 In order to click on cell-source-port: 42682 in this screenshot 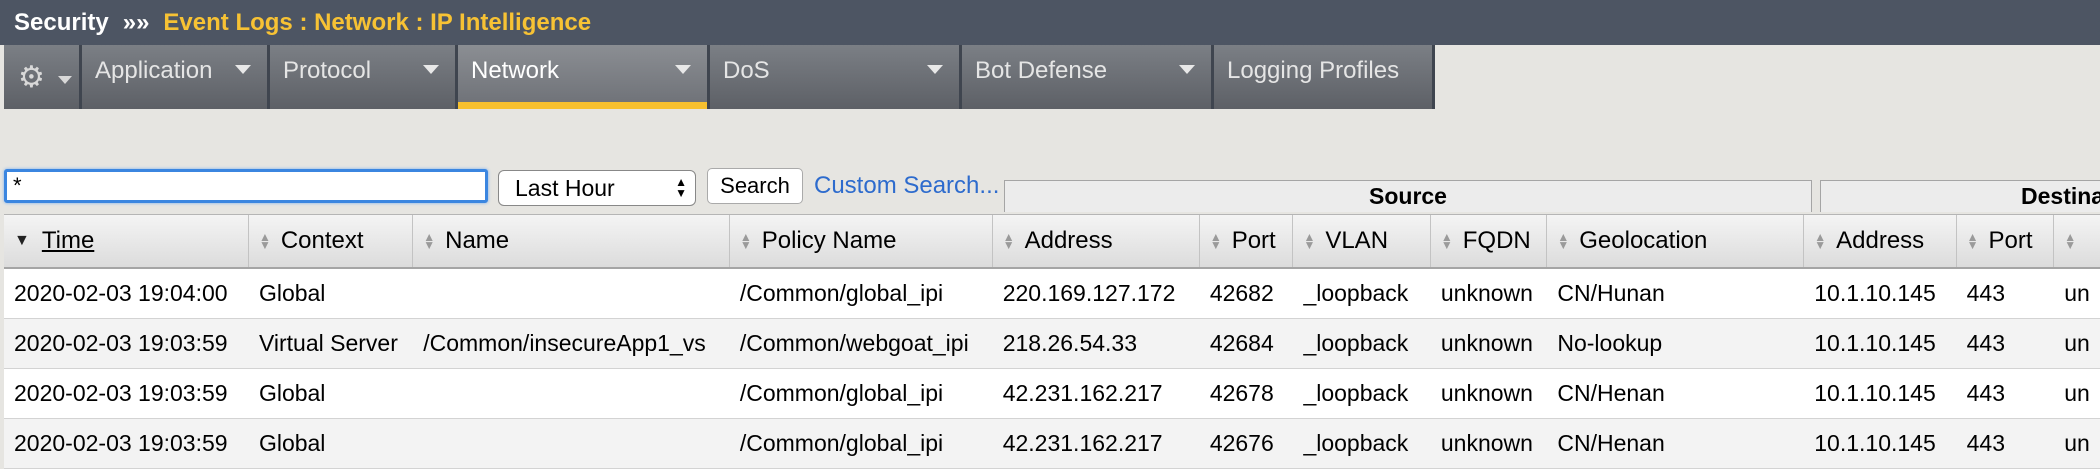, I will do `click(1241, 293)`.